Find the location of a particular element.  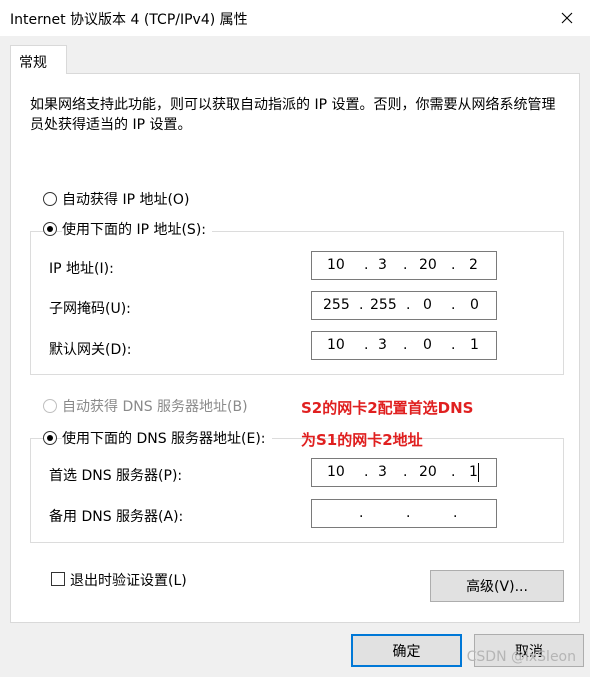

auto-dns-label: 自动获得 DNS 服务器地址(B) is located at coordinates (155, 407).